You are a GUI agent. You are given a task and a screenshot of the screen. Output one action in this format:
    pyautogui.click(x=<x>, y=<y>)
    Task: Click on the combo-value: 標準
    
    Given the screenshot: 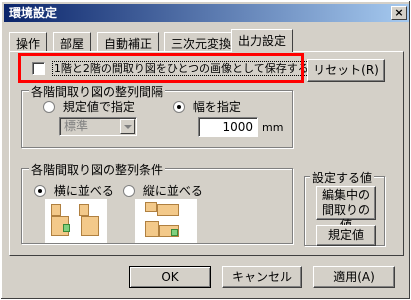 What is the action you would take?
    pyautogui.click(x=76, y=126)
    